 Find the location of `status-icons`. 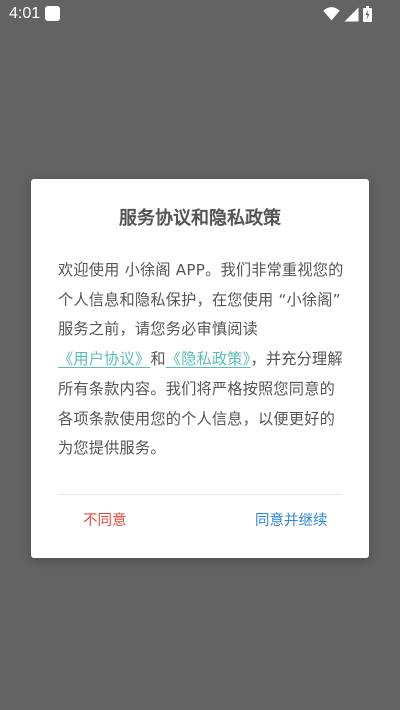

status-icons is located at coordinates (347, 14).